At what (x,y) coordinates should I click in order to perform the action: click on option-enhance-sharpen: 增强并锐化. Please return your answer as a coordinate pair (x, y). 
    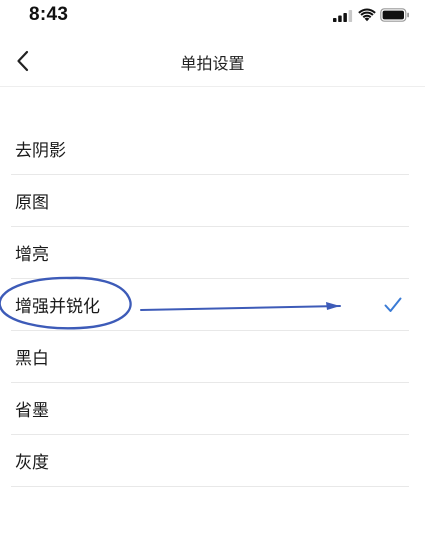
    Looking at the image, I should click on (212, 305).